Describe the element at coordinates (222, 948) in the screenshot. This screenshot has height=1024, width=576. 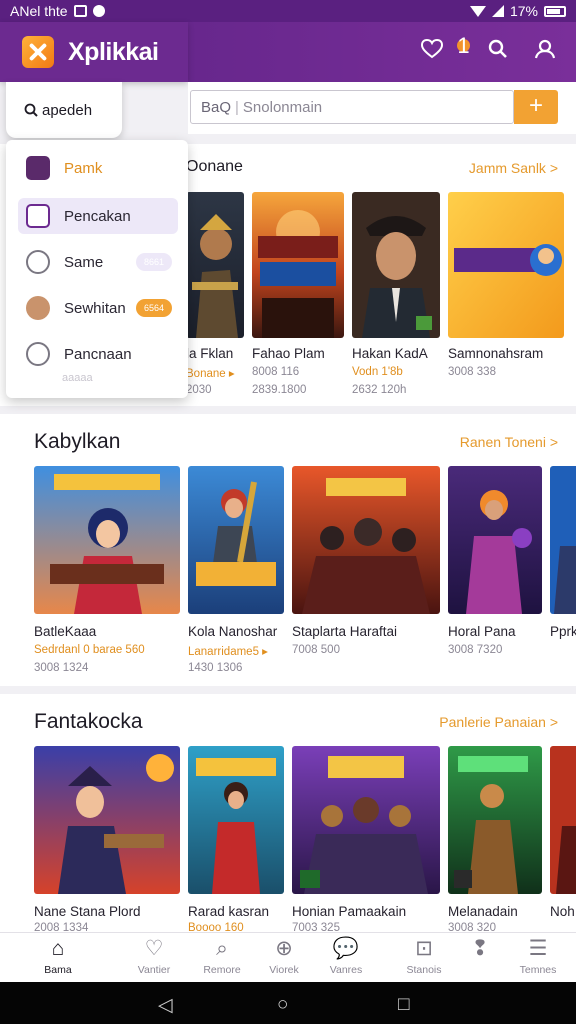
I see `search-icon: ⌕` at that location.